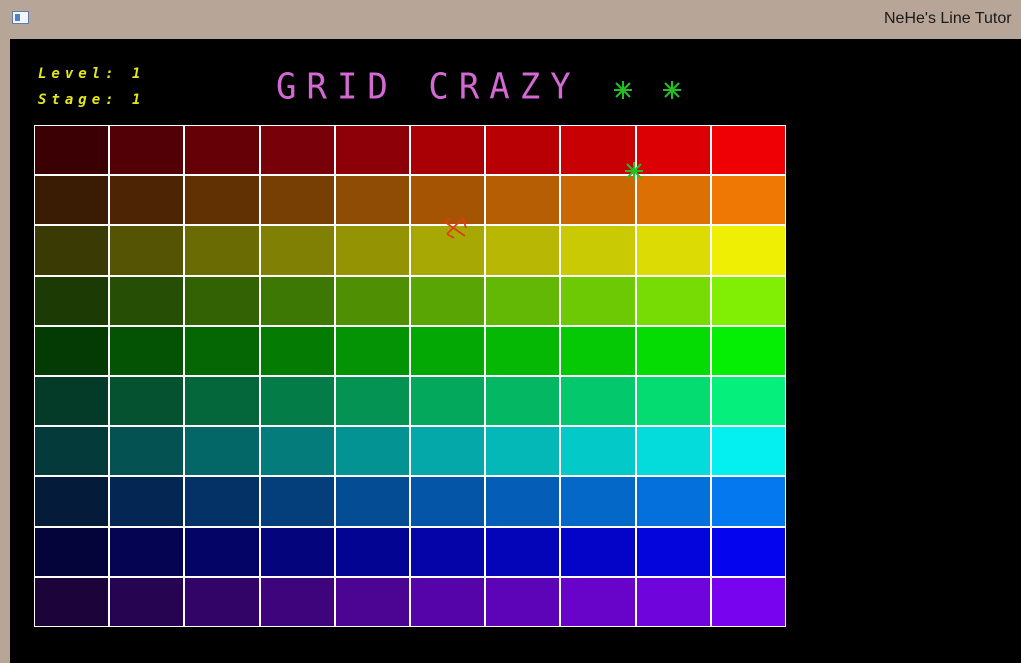  What do you see at coordinates (623, 90) in the screenshot?
I see `life-icon` at bounding box center [623, 90].